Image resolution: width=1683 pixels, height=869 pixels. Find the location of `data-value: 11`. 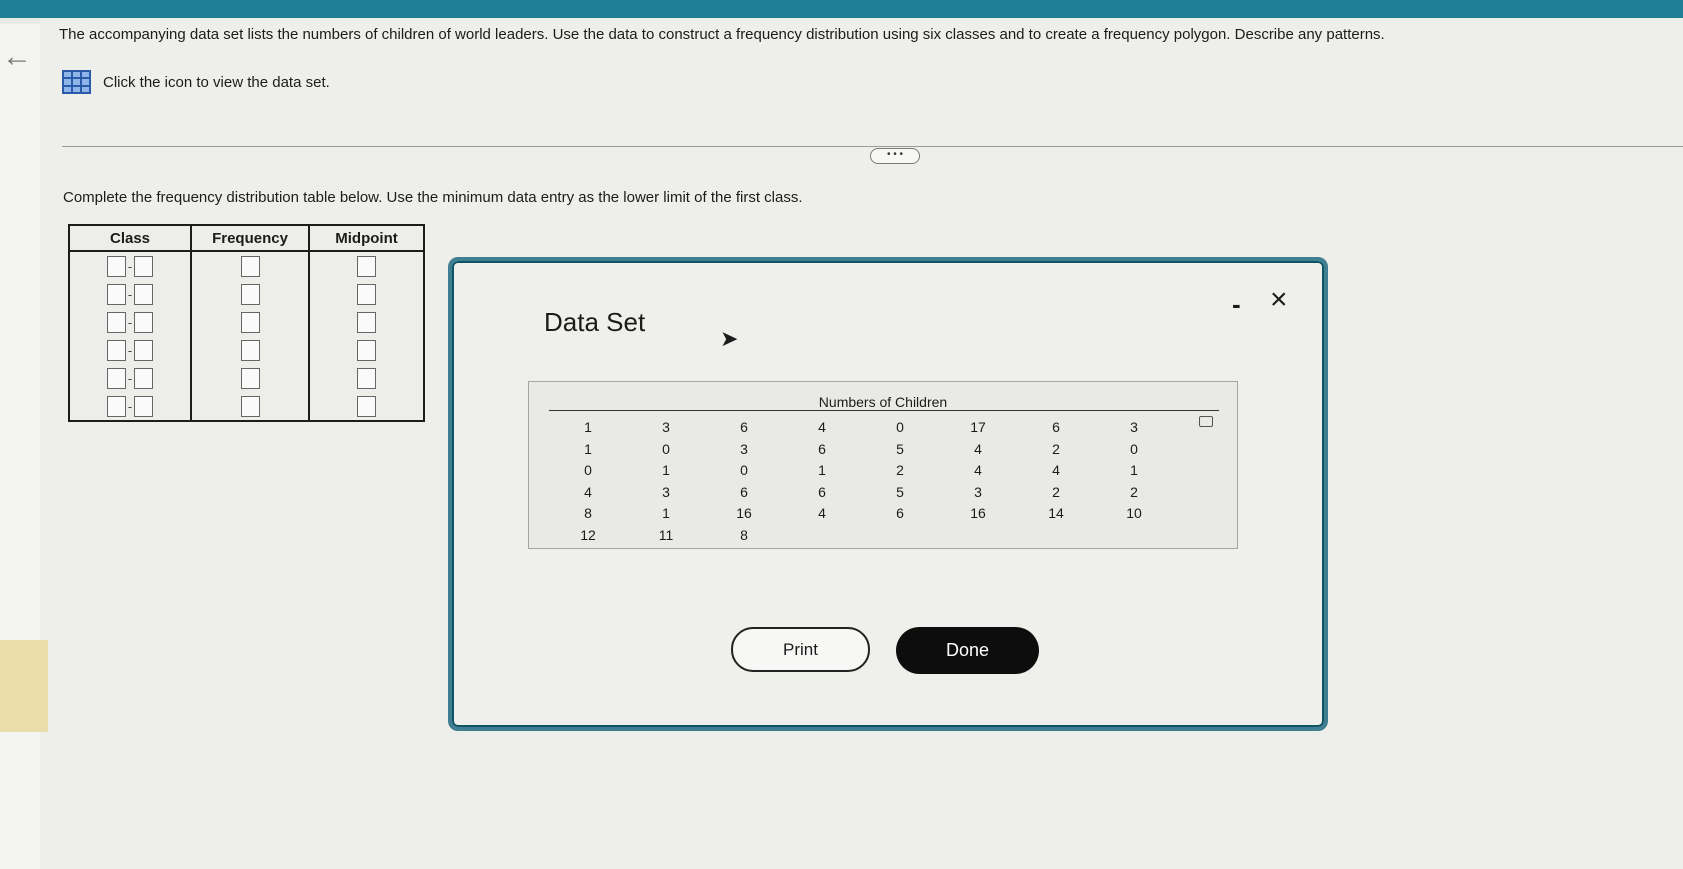

data-value: 11 is located at coordinates (666, 534).